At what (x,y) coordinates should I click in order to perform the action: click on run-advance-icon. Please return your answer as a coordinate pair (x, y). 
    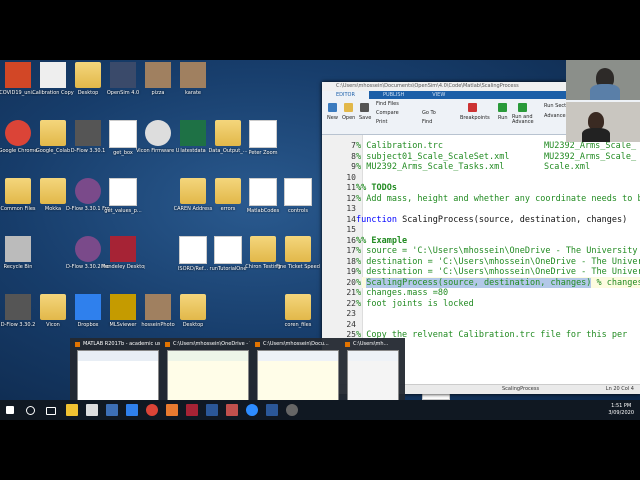
    Looking at the image, I should click on (522, 107).